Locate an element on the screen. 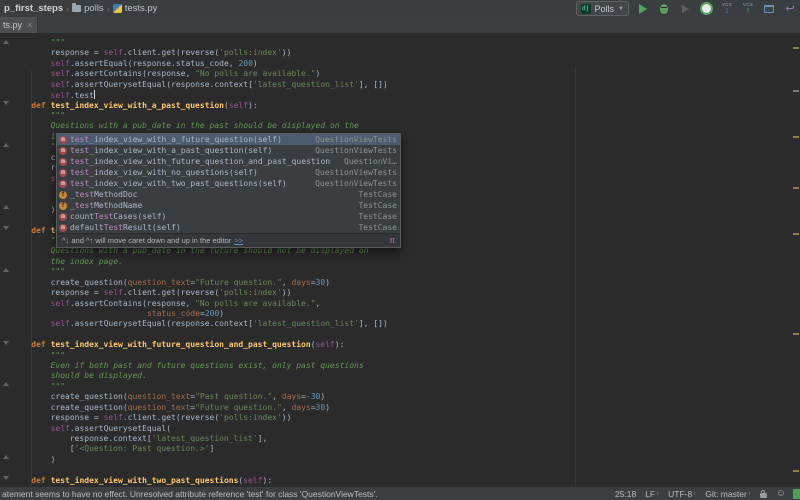  debug-button is located at coordinates (664, 9).